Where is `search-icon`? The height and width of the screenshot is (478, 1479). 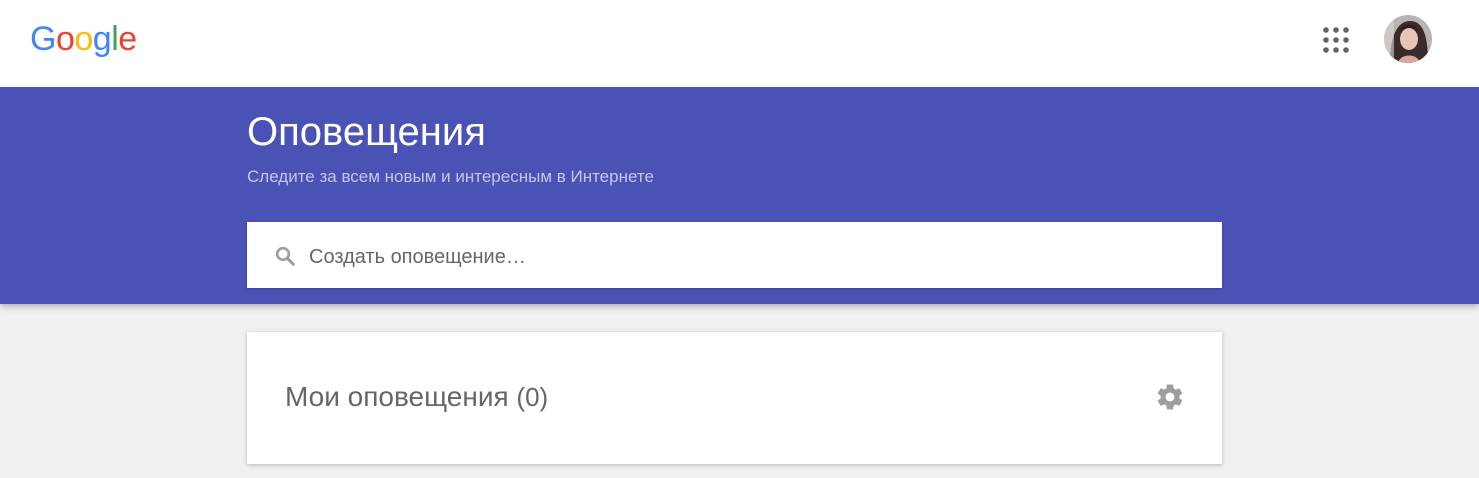 search-icon is located at coordinates (285, 256).